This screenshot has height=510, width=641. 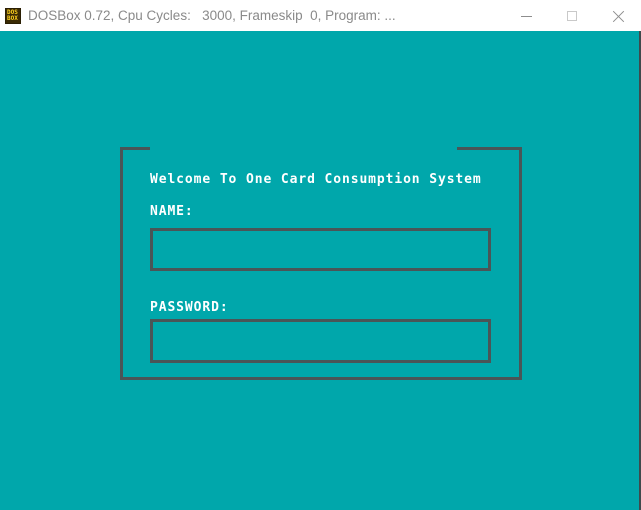 What do you see at coordinates (189, 307) in the screenshot?
I see `password-label: PASSWORD:` at bounding box center [189, 307].